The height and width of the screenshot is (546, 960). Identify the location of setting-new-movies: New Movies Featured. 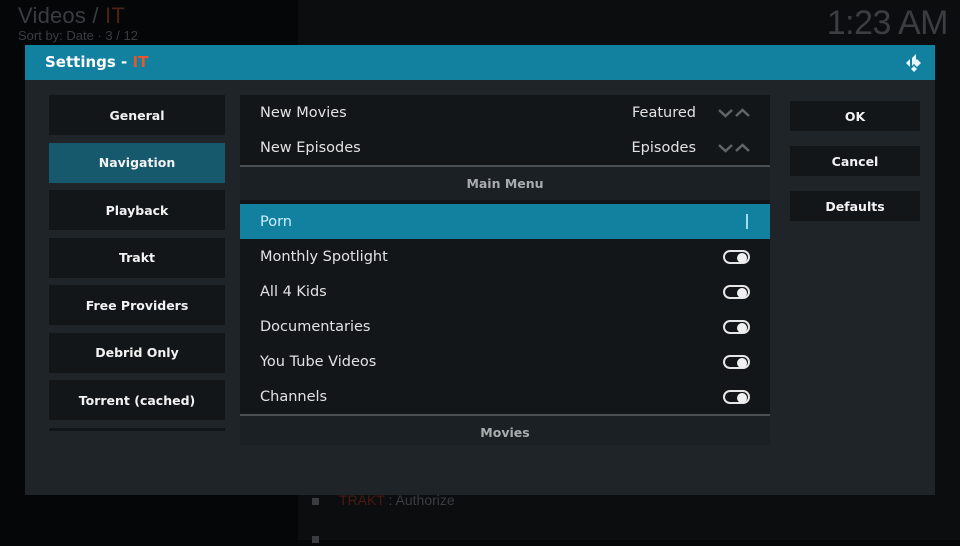
(505, 112).